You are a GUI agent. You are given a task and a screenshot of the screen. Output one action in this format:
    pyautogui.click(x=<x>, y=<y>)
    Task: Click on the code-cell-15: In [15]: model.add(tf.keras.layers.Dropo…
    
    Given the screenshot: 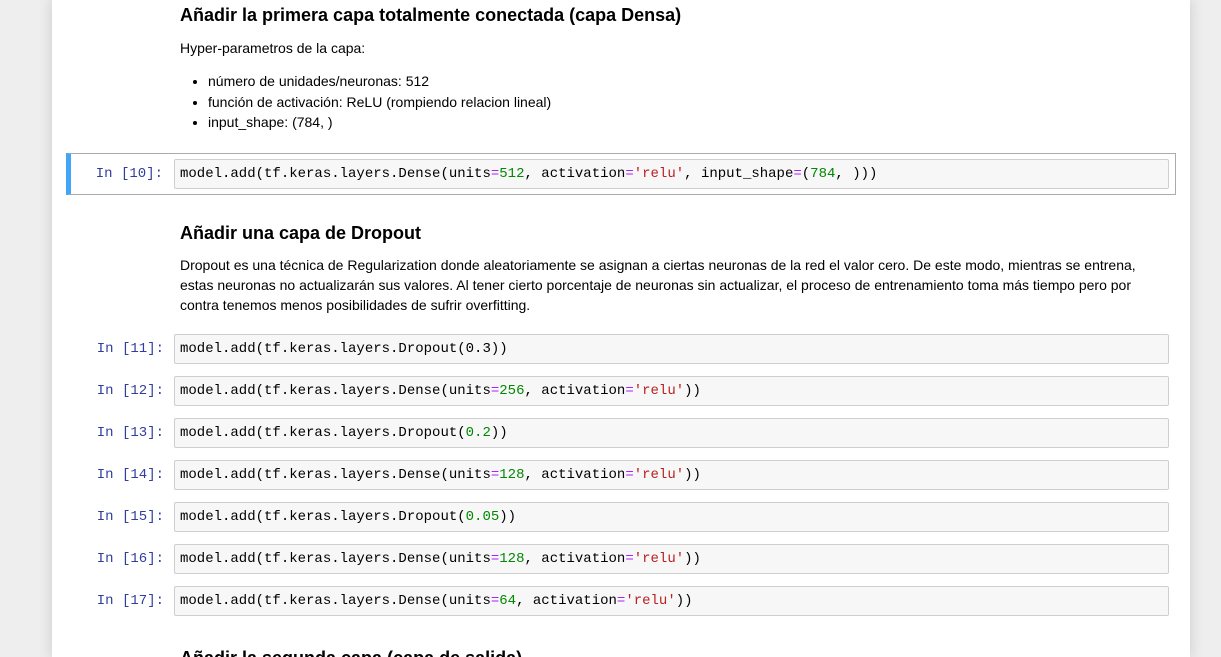 What is the action you would take?
    pyautogui.click(x=621, y=518)
    